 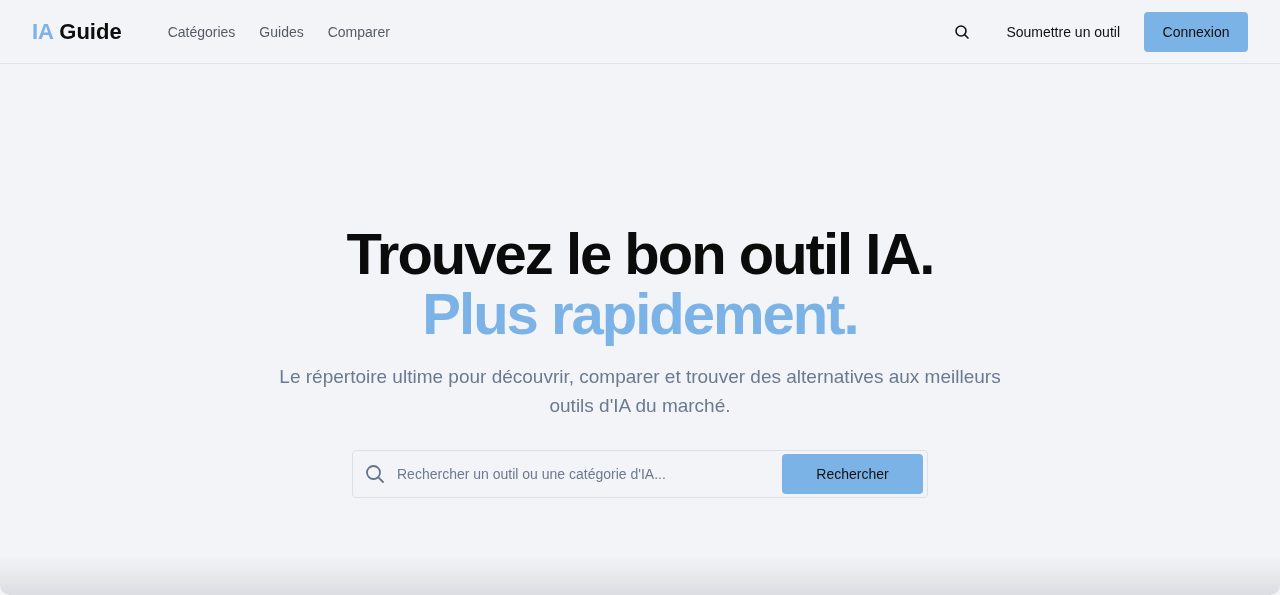 I want to click on hero-title: Trouvez le bon outil IA., so click(x=640, y=254).